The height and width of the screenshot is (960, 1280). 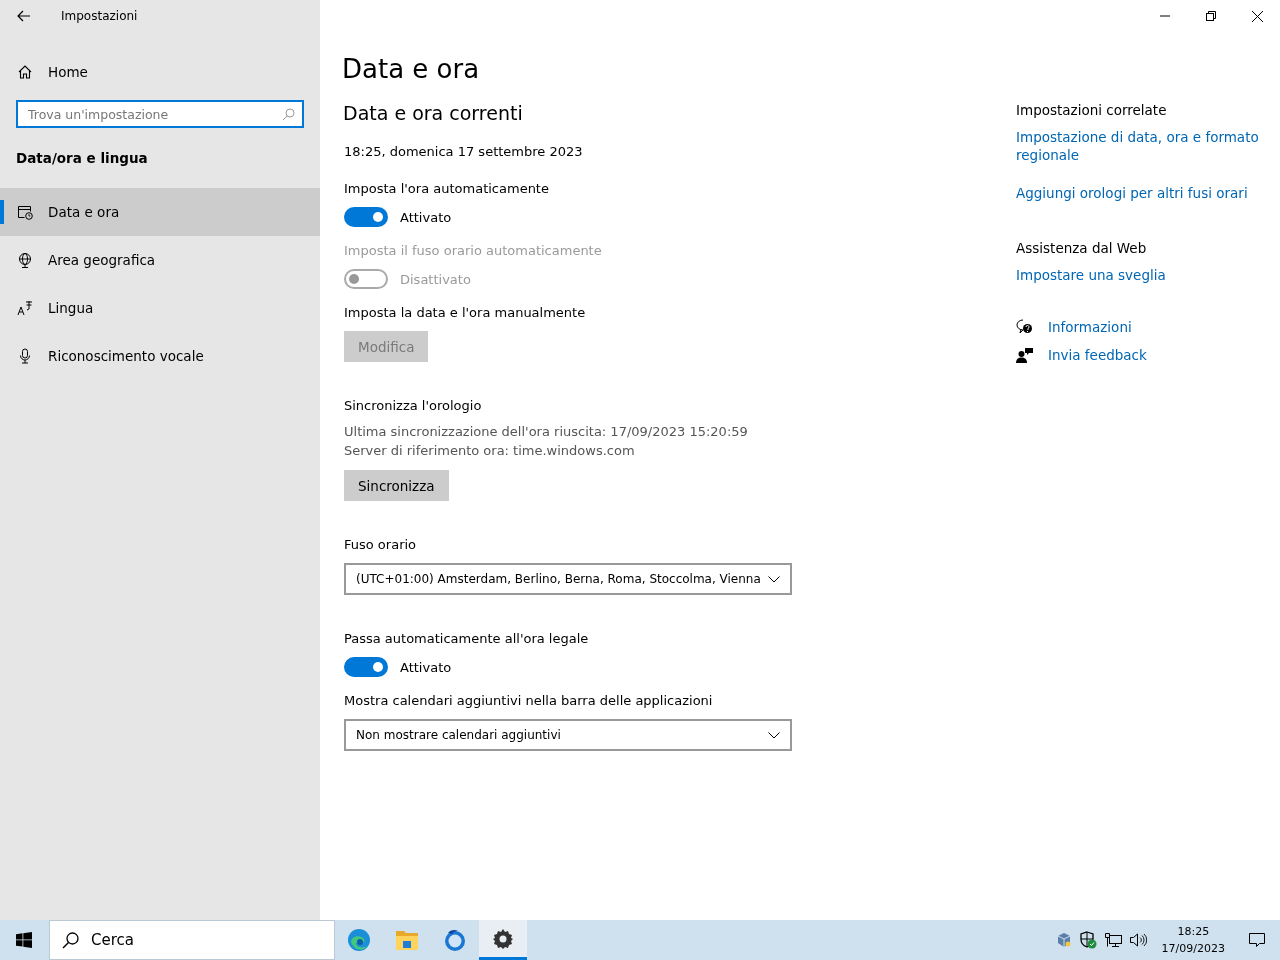 What do you see at coordinates (386, 346) in the screenshot?
I see `change-button: Modifica` at bounding box center [386, 346].